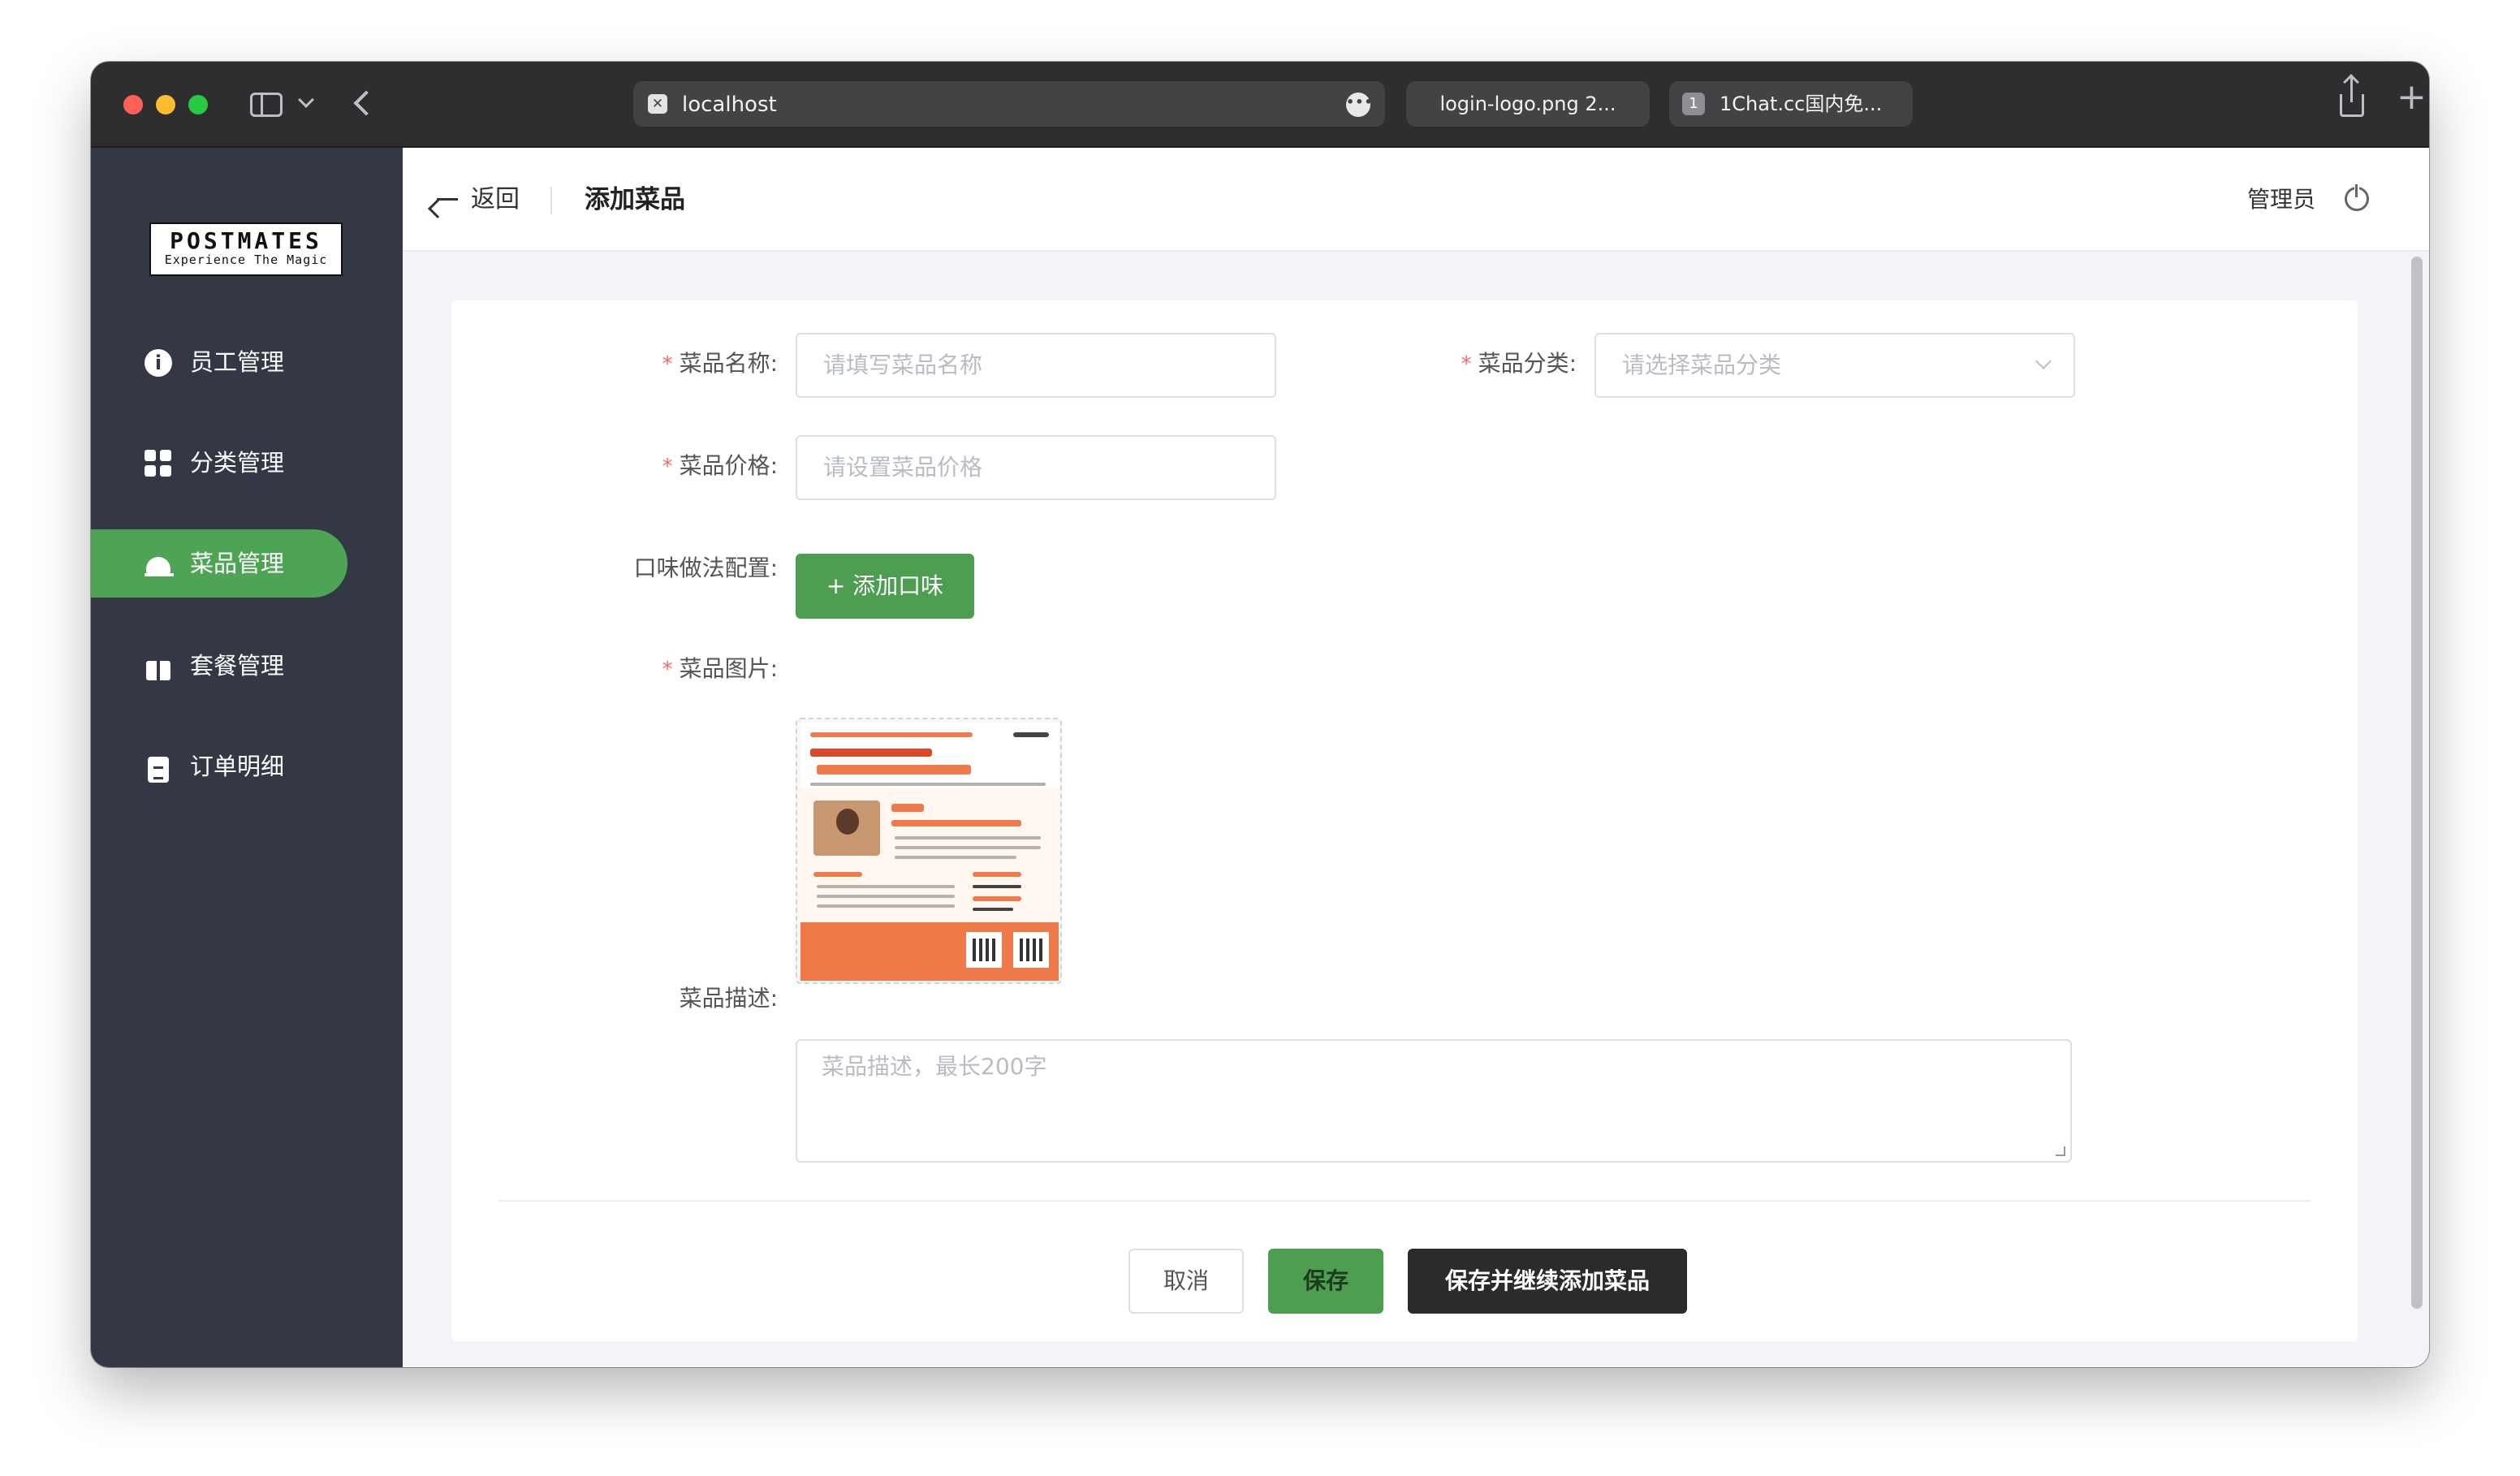  I want to click on back-label: 返回, so click(496, 199).